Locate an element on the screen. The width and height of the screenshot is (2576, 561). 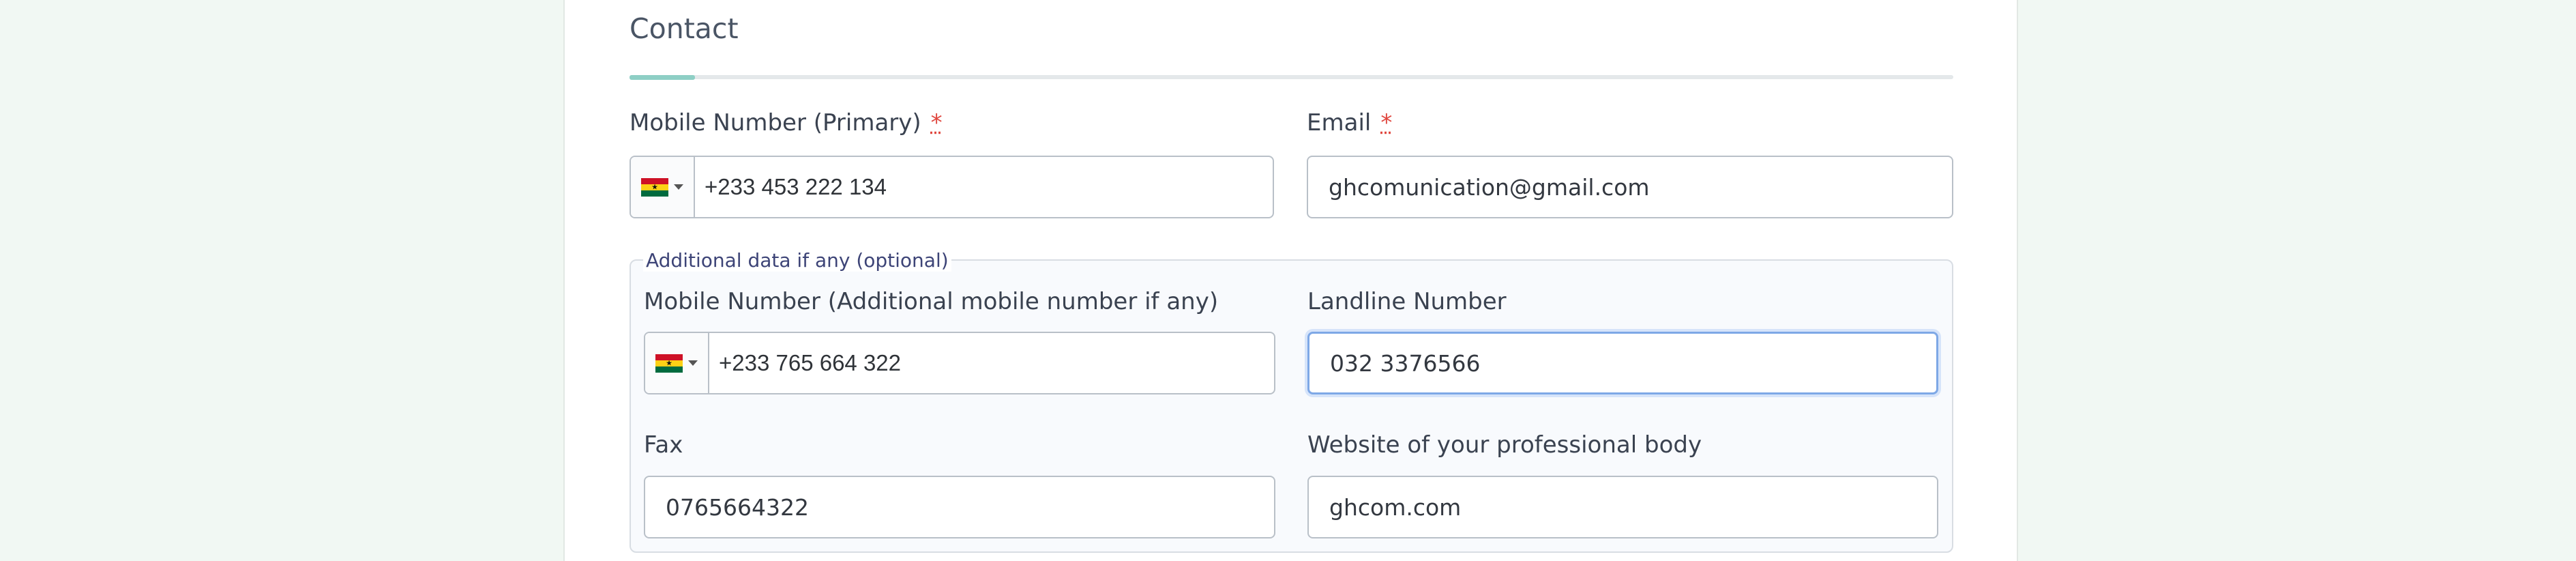
additional-mobile-field: ★ +233 765 664 322 is located at coordinates (959, 363).